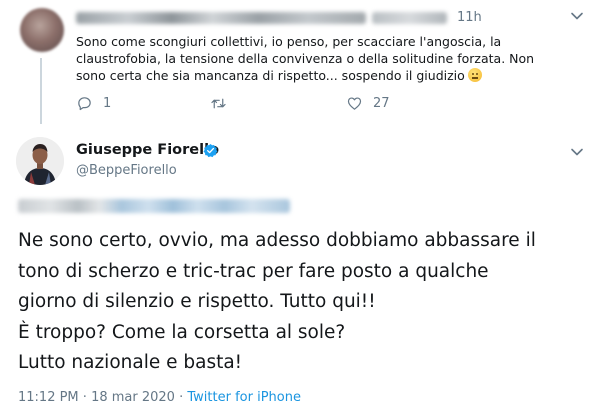  Describe the element at coordinates (381, 103) in the screenshot. I see `like-count: 27` at that location.